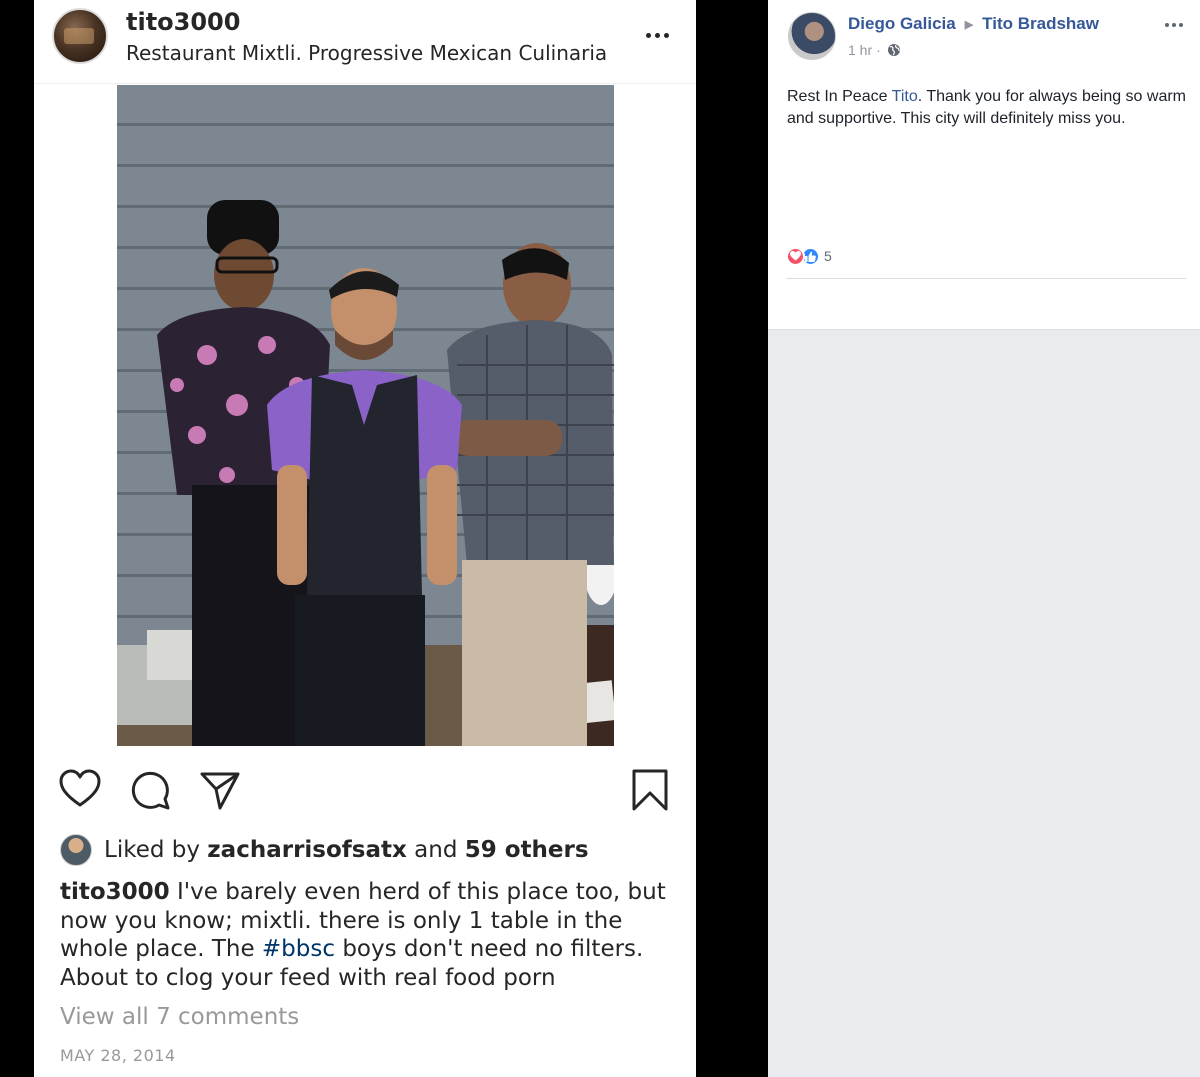 This screenshot has height=1077, width=1200. I want to click on divider, so click(986, 278).